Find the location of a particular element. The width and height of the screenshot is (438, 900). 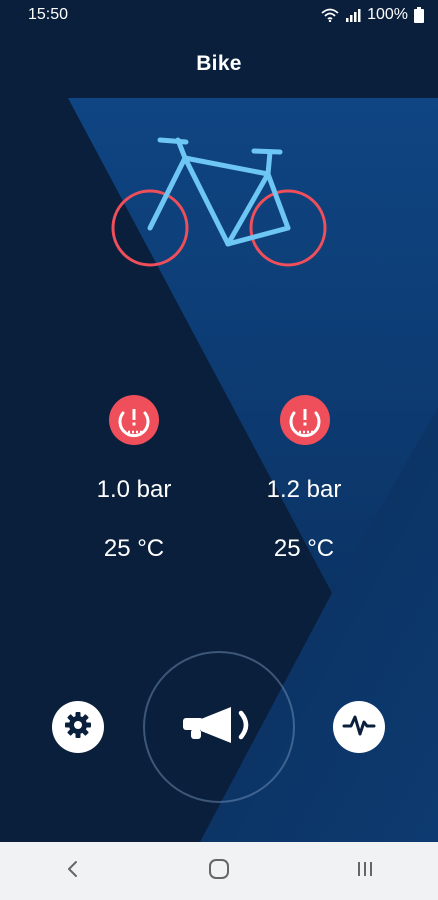

gear-icon is located at coordinates (78, 727).